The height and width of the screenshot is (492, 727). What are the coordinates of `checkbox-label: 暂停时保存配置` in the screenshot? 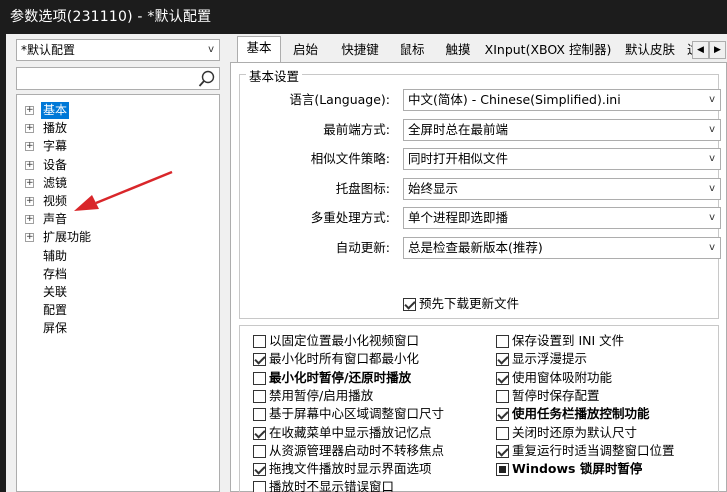 It's located at (556, 395).